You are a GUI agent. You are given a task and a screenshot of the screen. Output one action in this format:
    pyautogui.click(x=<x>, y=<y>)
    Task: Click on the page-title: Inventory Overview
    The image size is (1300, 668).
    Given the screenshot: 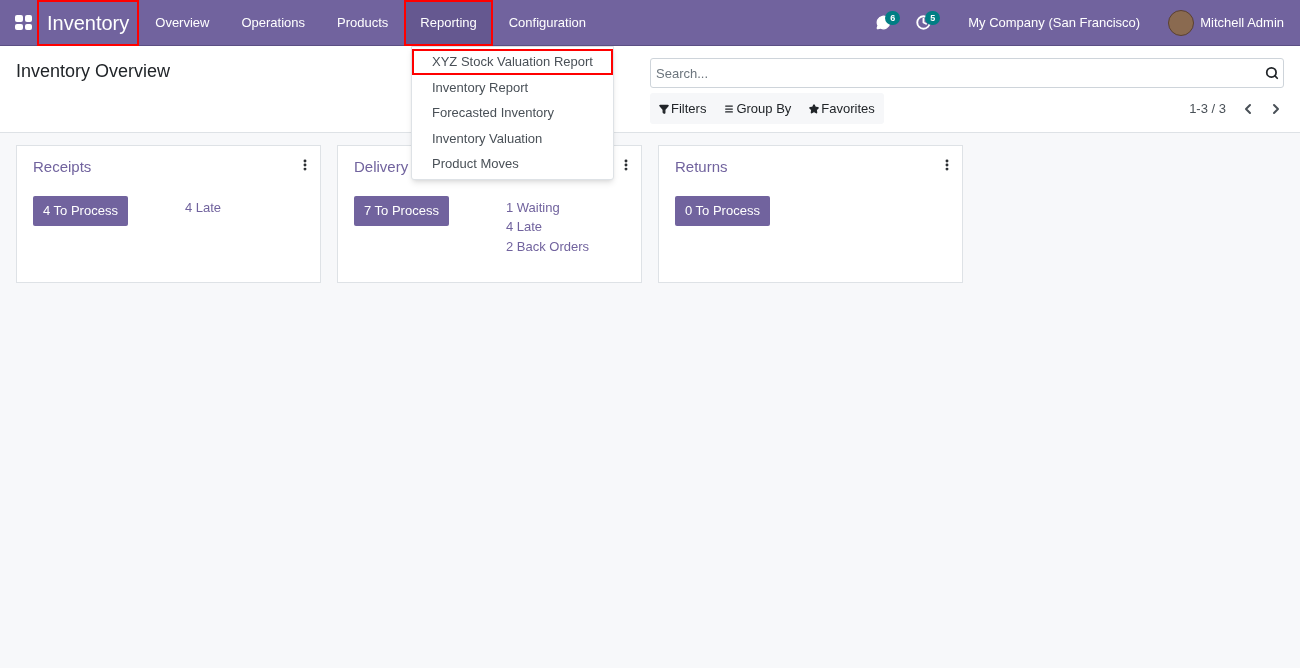 What is the action you would take?
    pyautogui.click(x=93, y=71)
    